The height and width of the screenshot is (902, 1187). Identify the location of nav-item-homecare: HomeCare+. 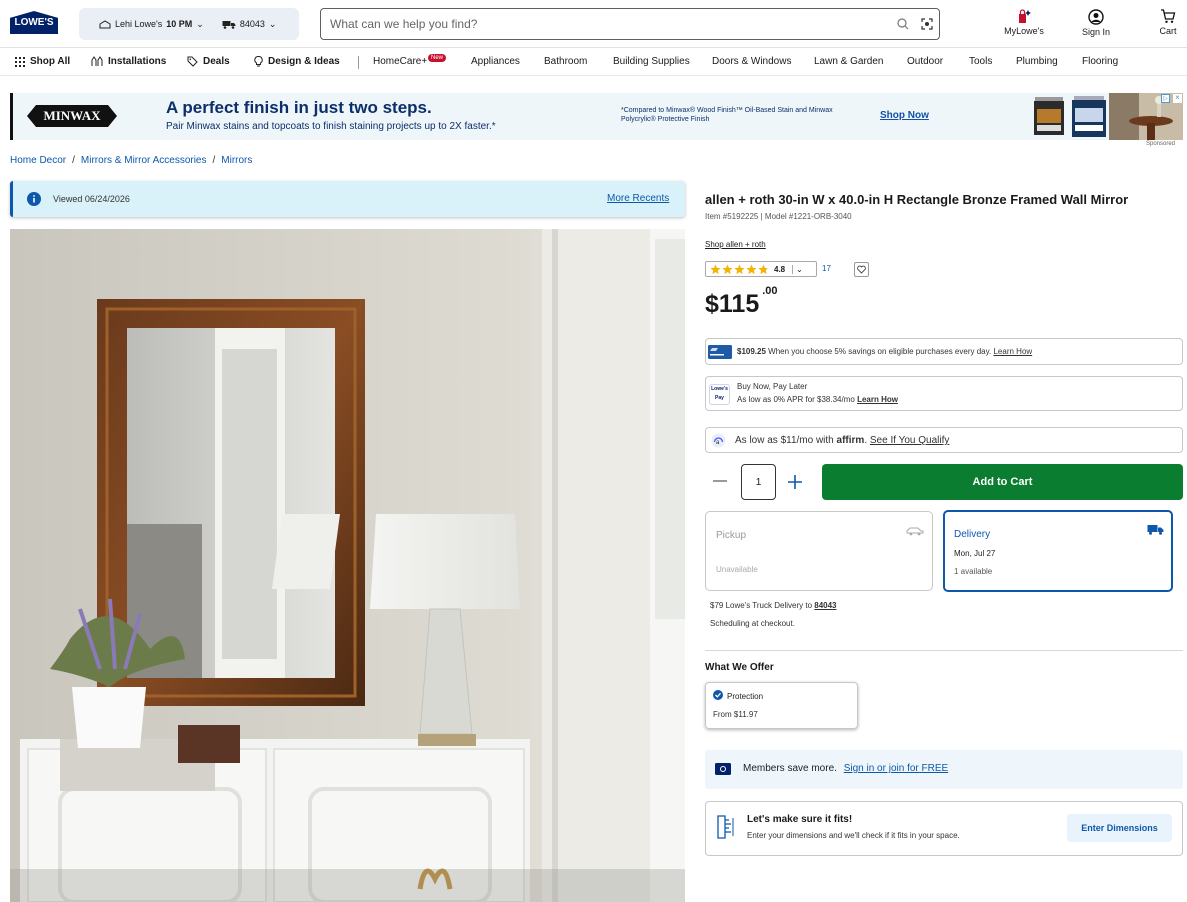
(400, 61).